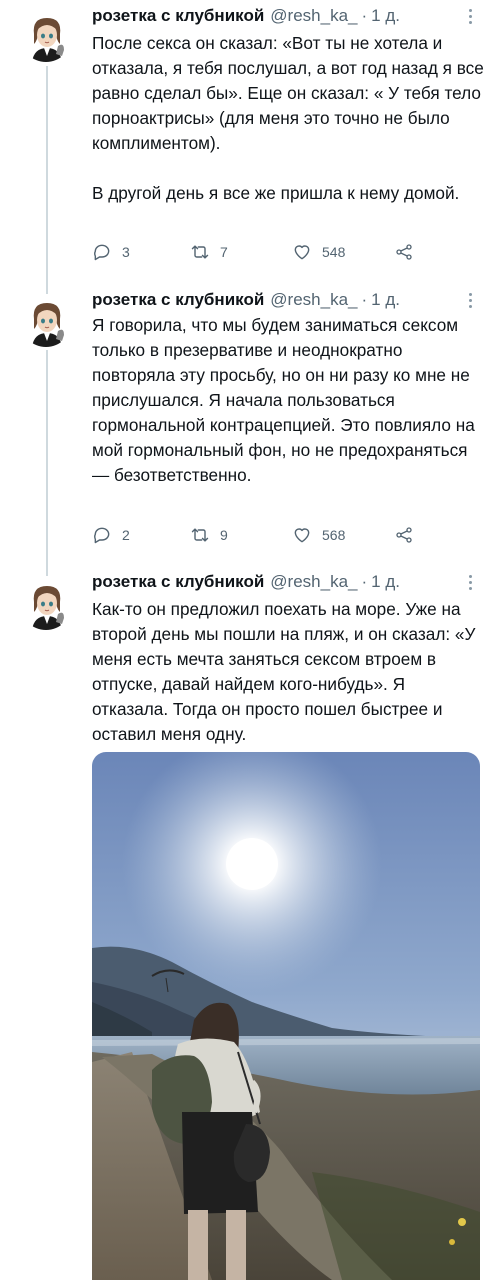  What do you see at coordinates (318, 252) in the screenshot?
I see `like-button: 548` at bounding box center [318, 252].